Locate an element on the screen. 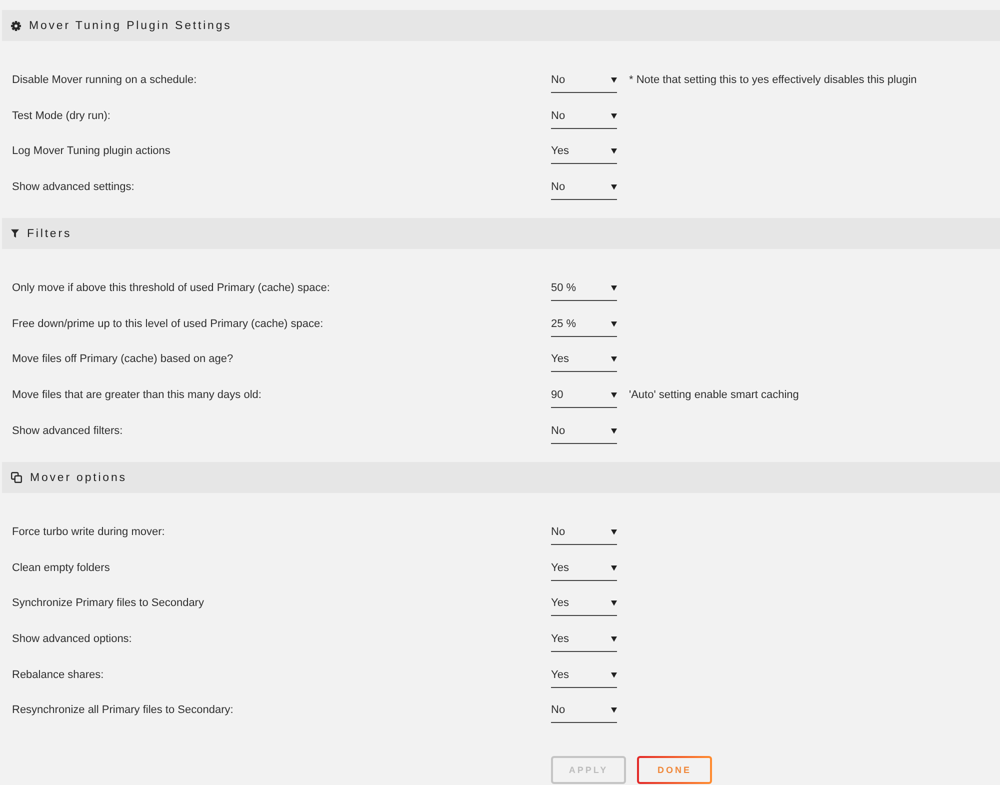  setting-label: Test Mode (dry run): is located at coordinates (62, 116).